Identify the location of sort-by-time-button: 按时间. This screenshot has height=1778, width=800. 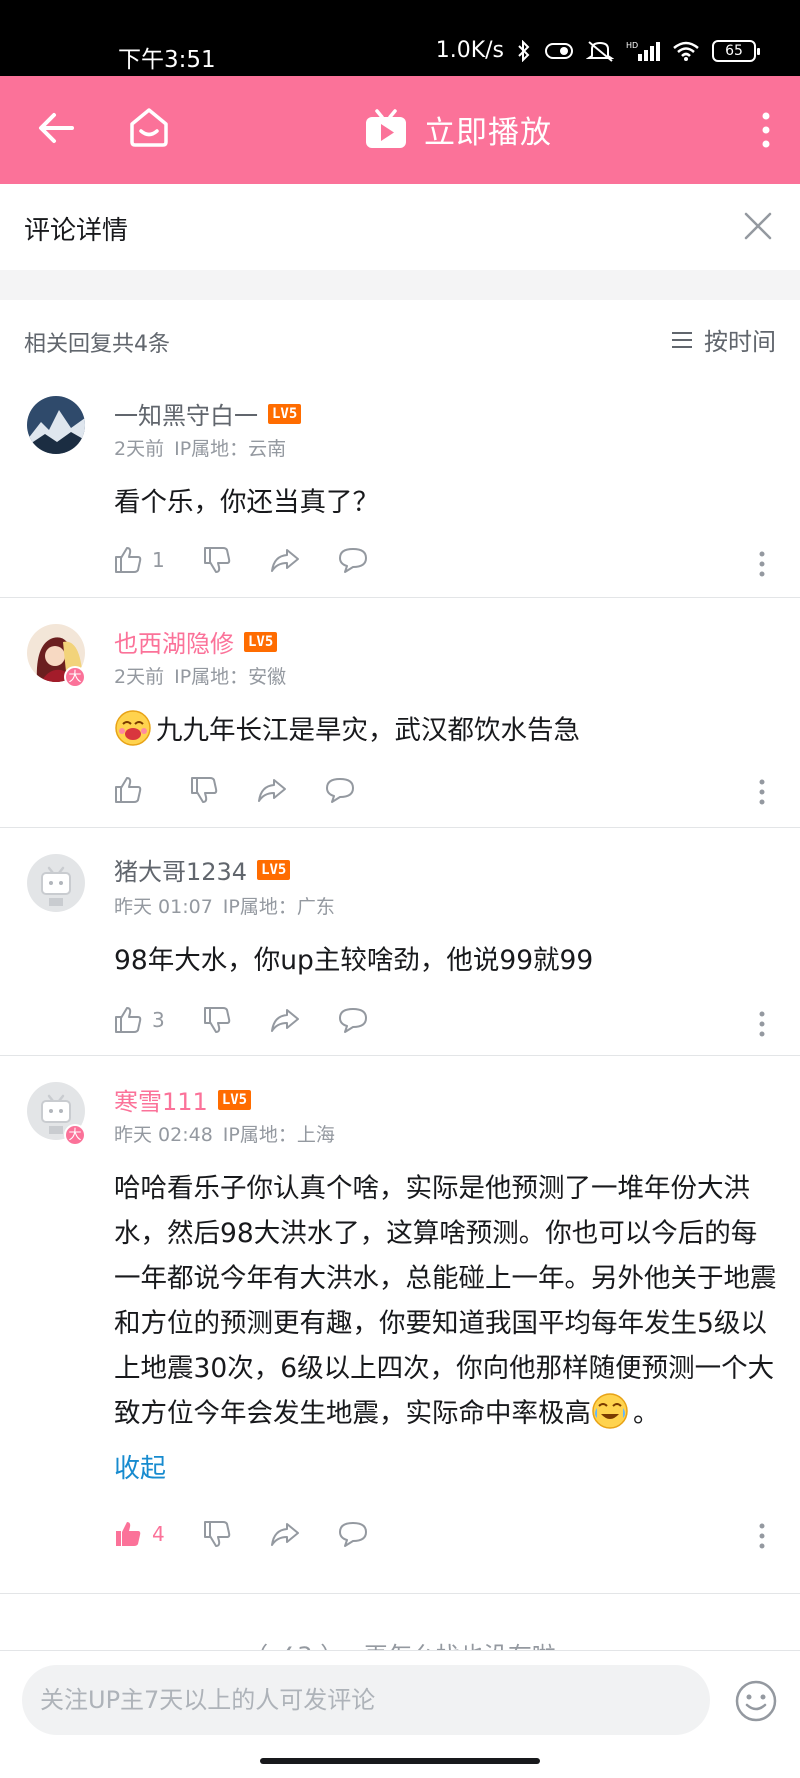
(723, 339).